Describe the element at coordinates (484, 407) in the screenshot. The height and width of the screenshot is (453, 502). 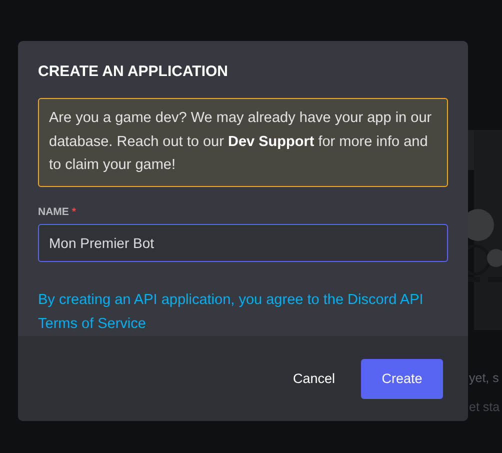
I see `background-text: et sta` at that location.